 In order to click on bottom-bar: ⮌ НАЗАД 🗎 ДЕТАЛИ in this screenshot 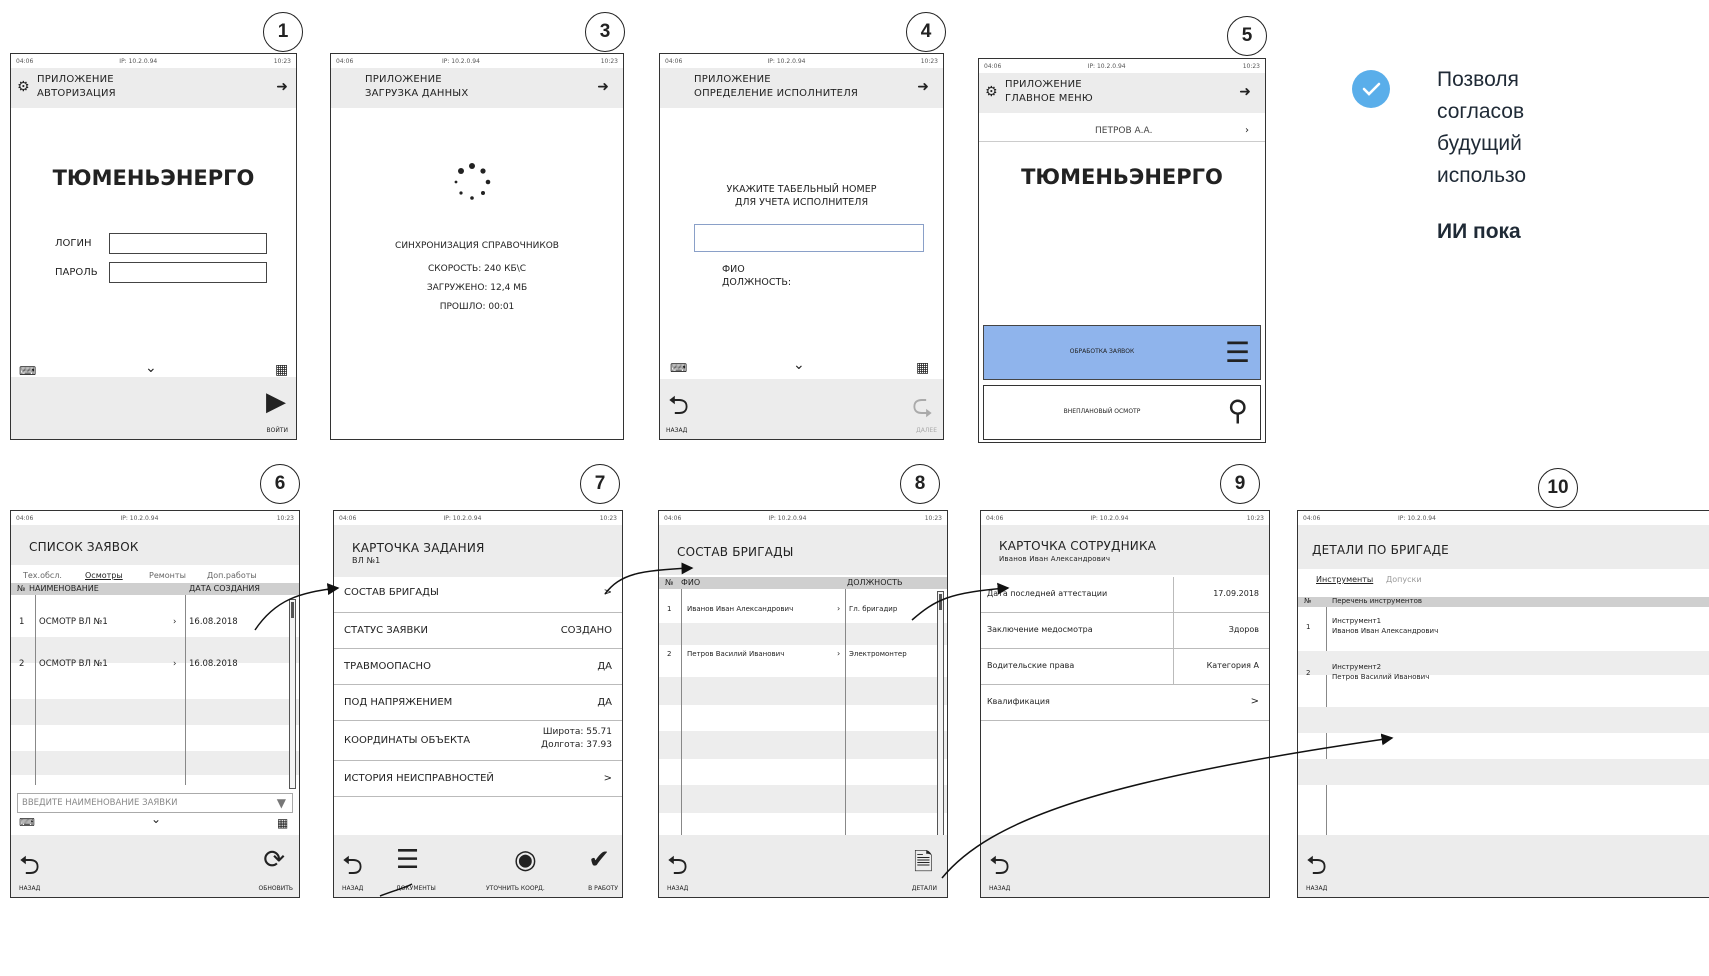, I will do `click(803, 866)`.